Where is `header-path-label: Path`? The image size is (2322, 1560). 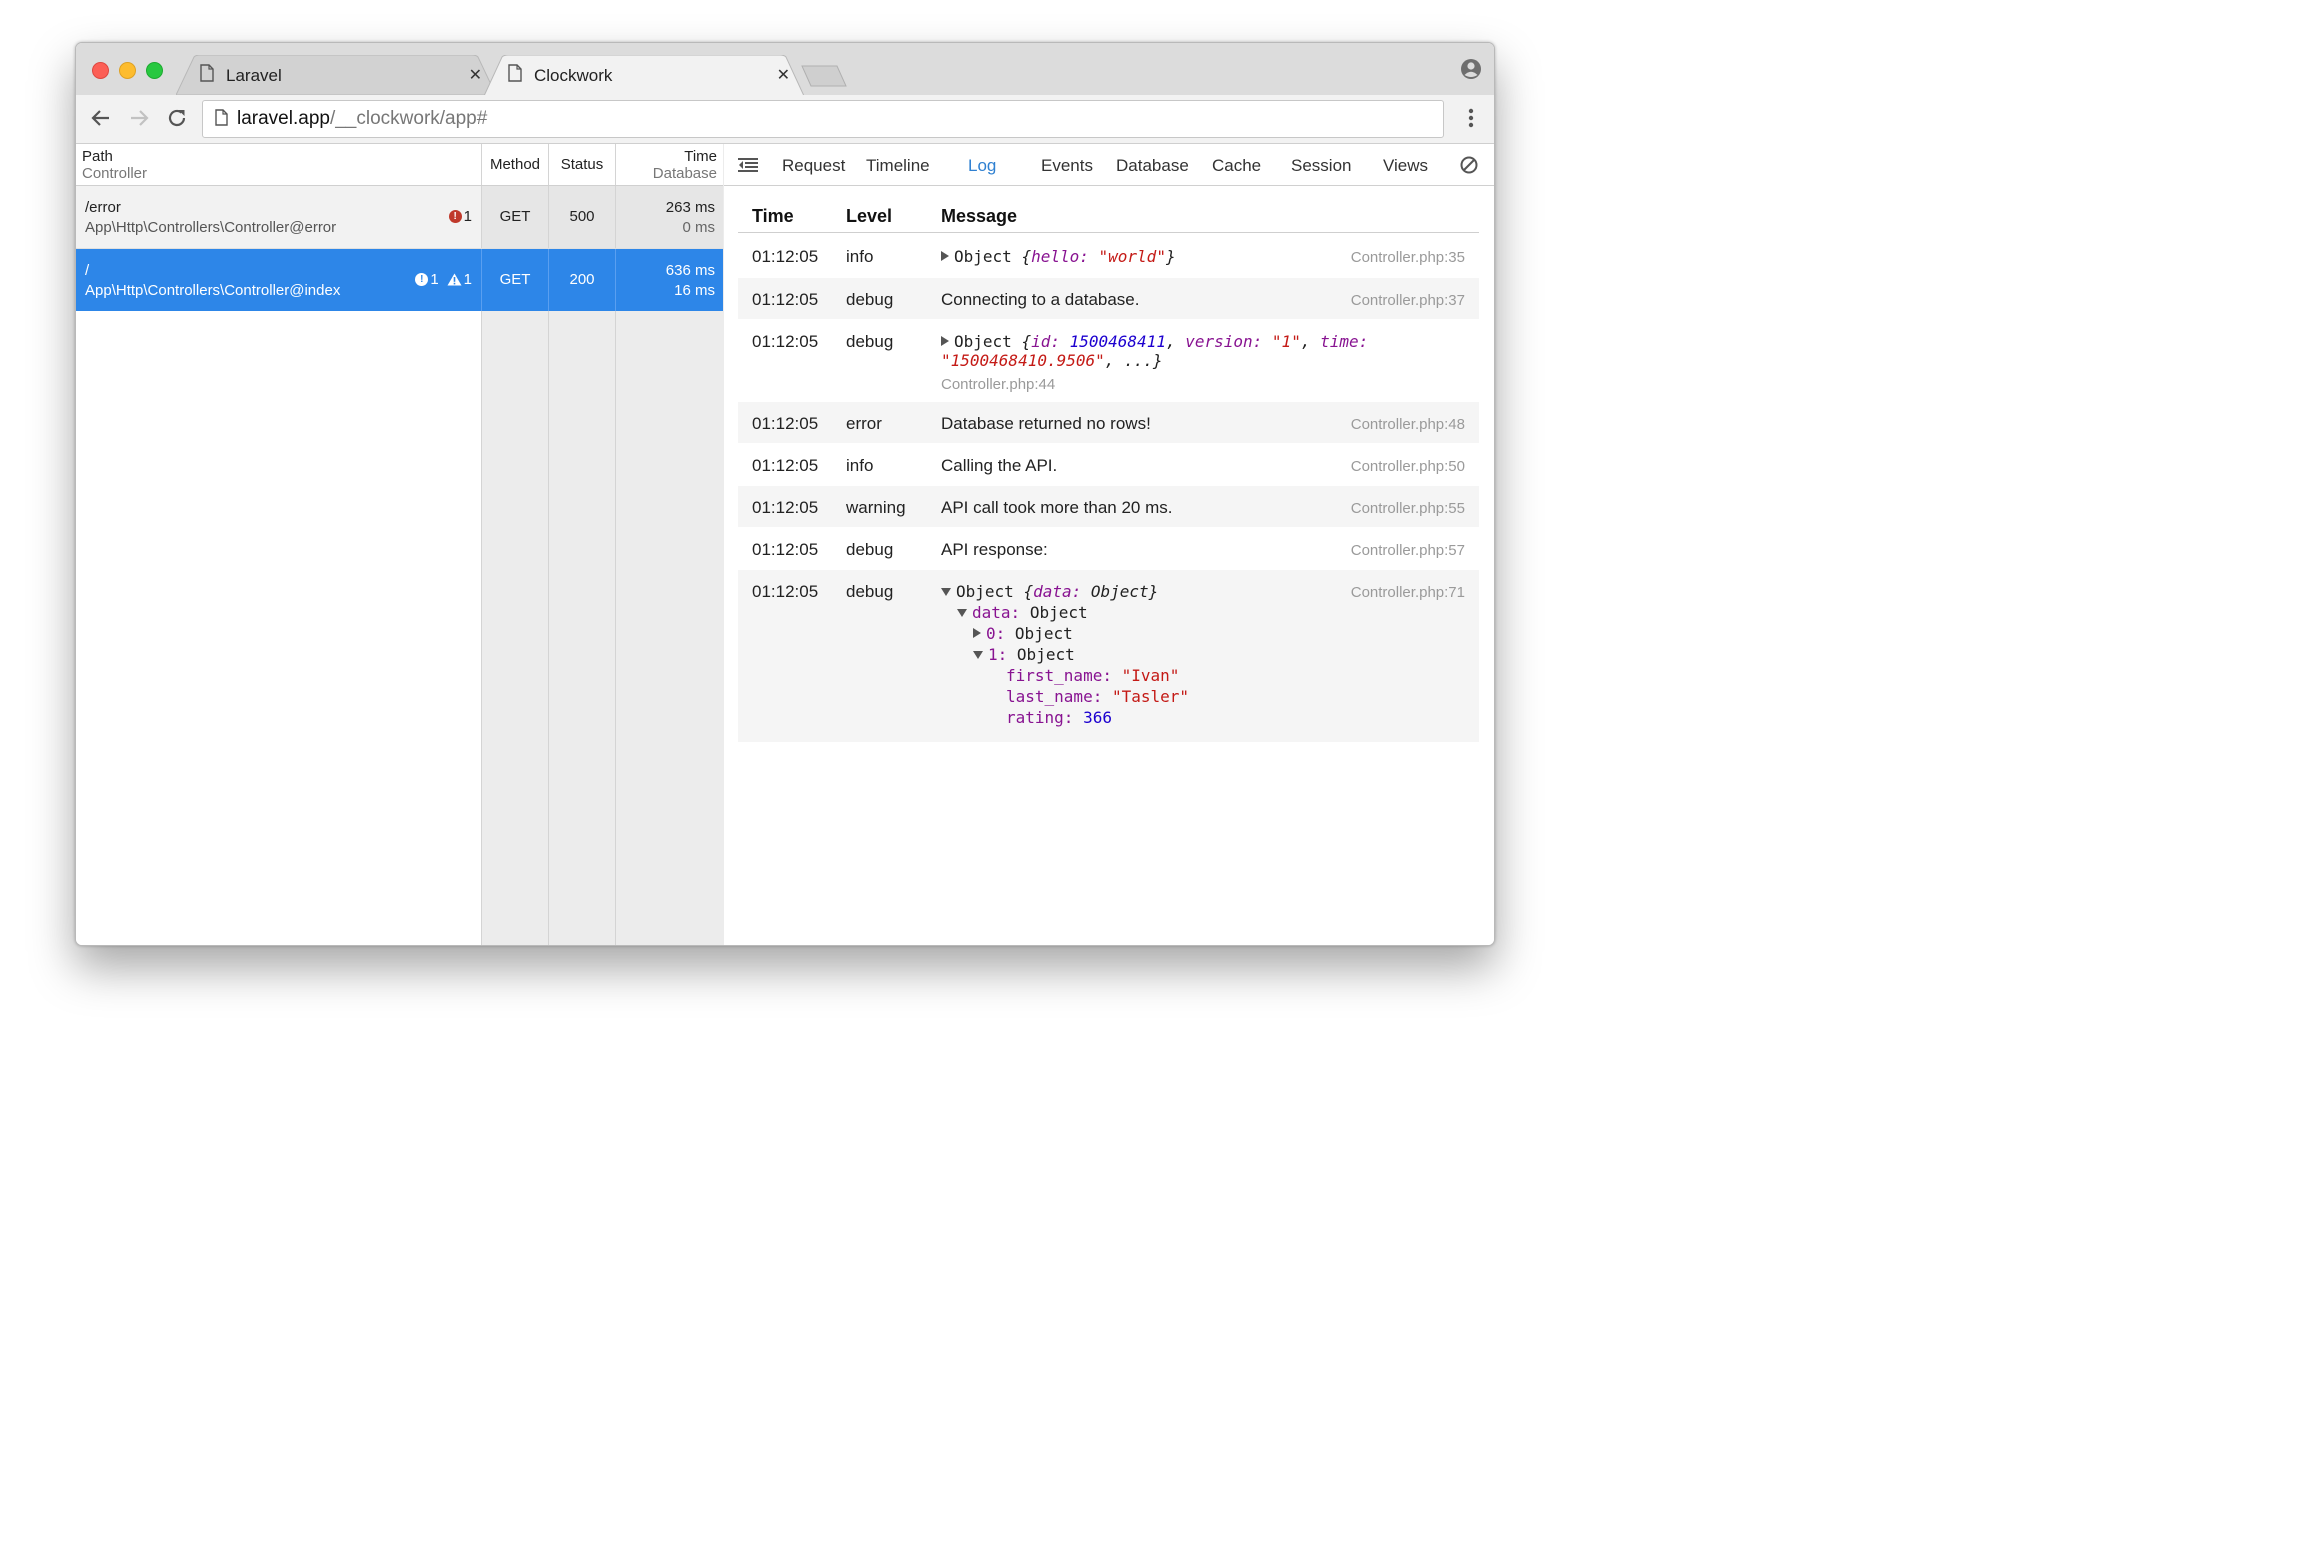 header-path-label: Path is located at coordinates (97, 156).